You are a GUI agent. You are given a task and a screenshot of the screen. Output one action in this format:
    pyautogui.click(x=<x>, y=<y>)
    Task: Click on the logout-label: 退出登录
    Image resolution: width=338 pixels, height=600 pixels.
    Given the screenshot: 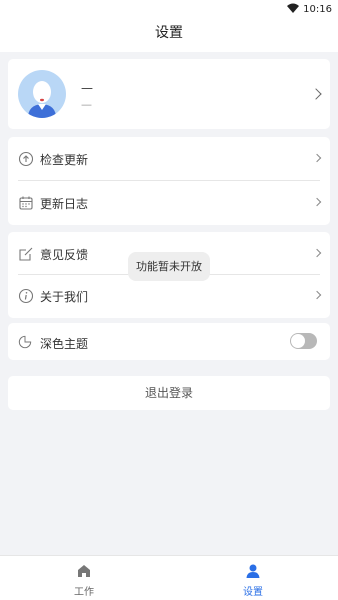 What is the action you would take?
    pyautogui.click(x=168, y=393)
    